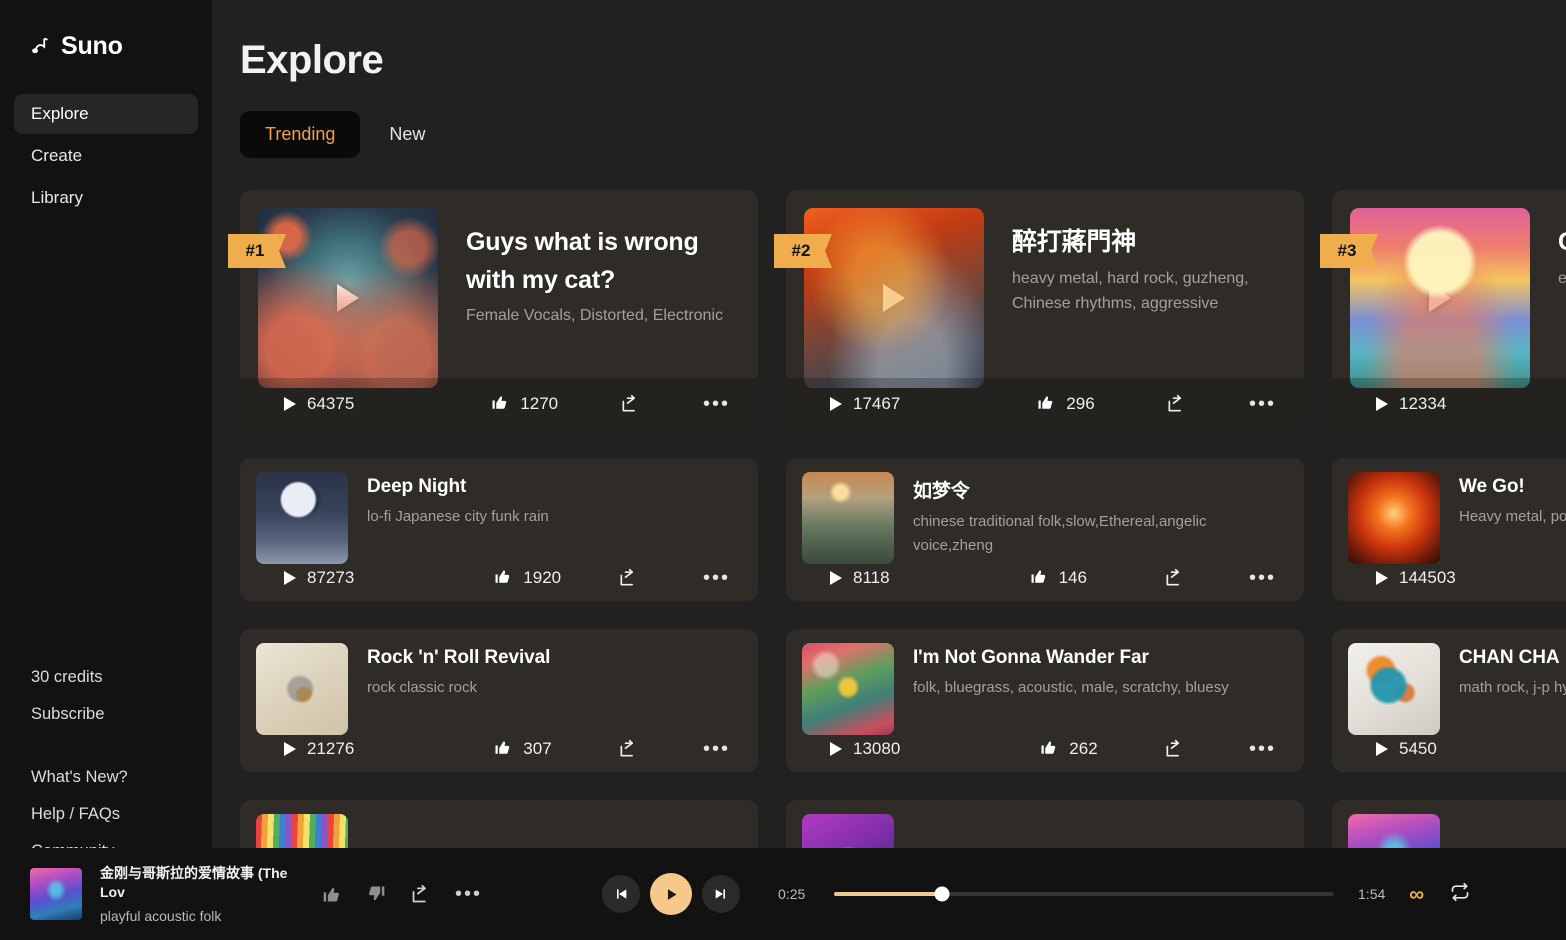 This screenshot has width=1566, height=940. I want to click on subscribe-link: Subscribe, so click(106, 714).